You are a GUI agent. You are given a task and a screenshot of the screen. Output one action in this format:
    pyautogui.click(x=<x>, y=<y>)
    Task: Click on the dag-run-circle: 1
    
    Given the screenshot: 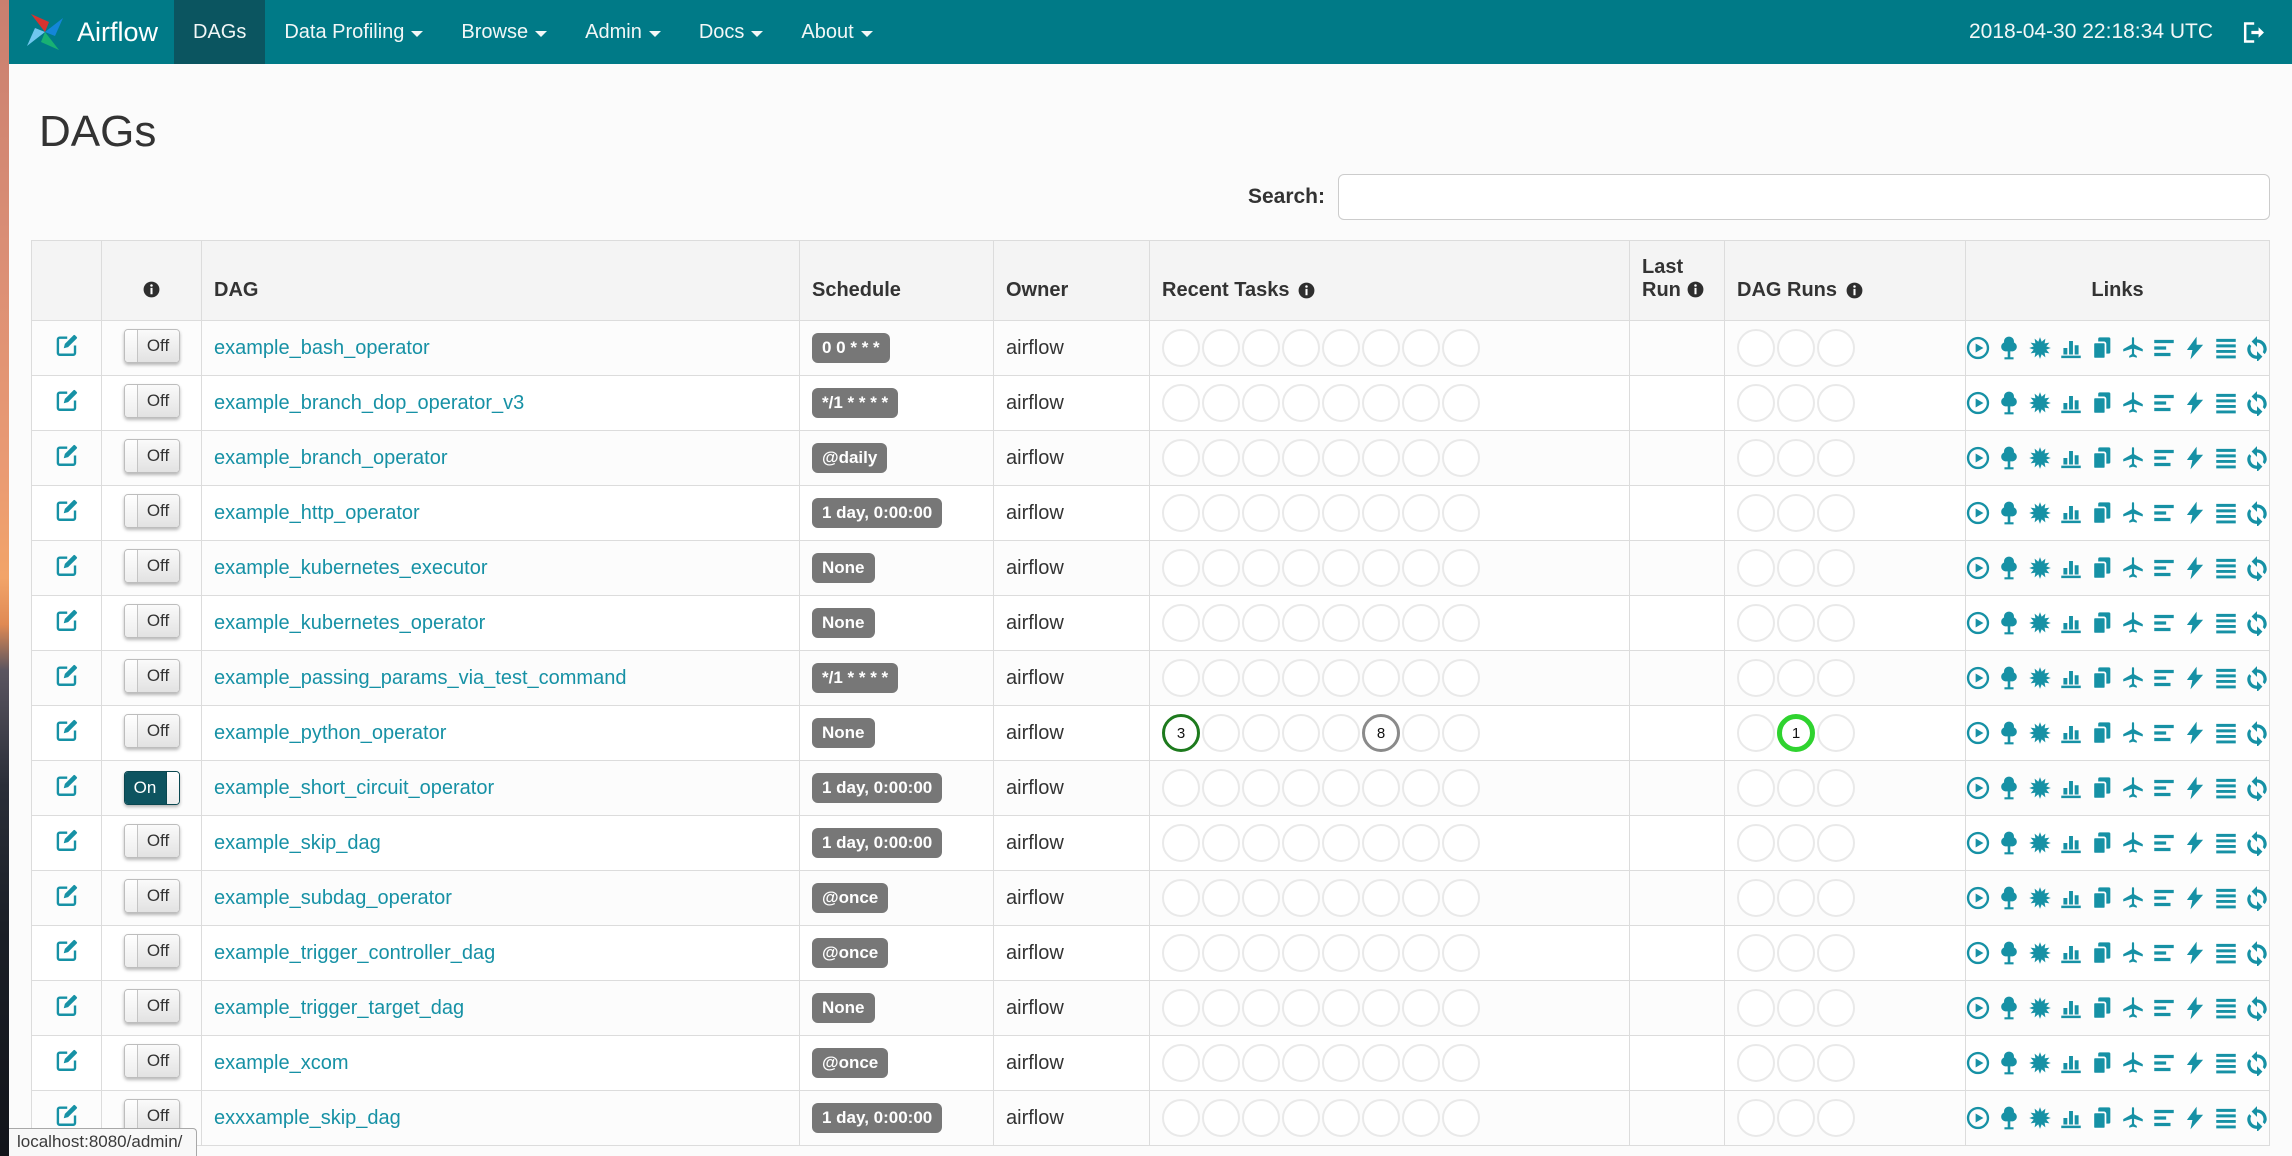 What is the action you would take?
    pyautogui.click(x=1796, y=733)
    